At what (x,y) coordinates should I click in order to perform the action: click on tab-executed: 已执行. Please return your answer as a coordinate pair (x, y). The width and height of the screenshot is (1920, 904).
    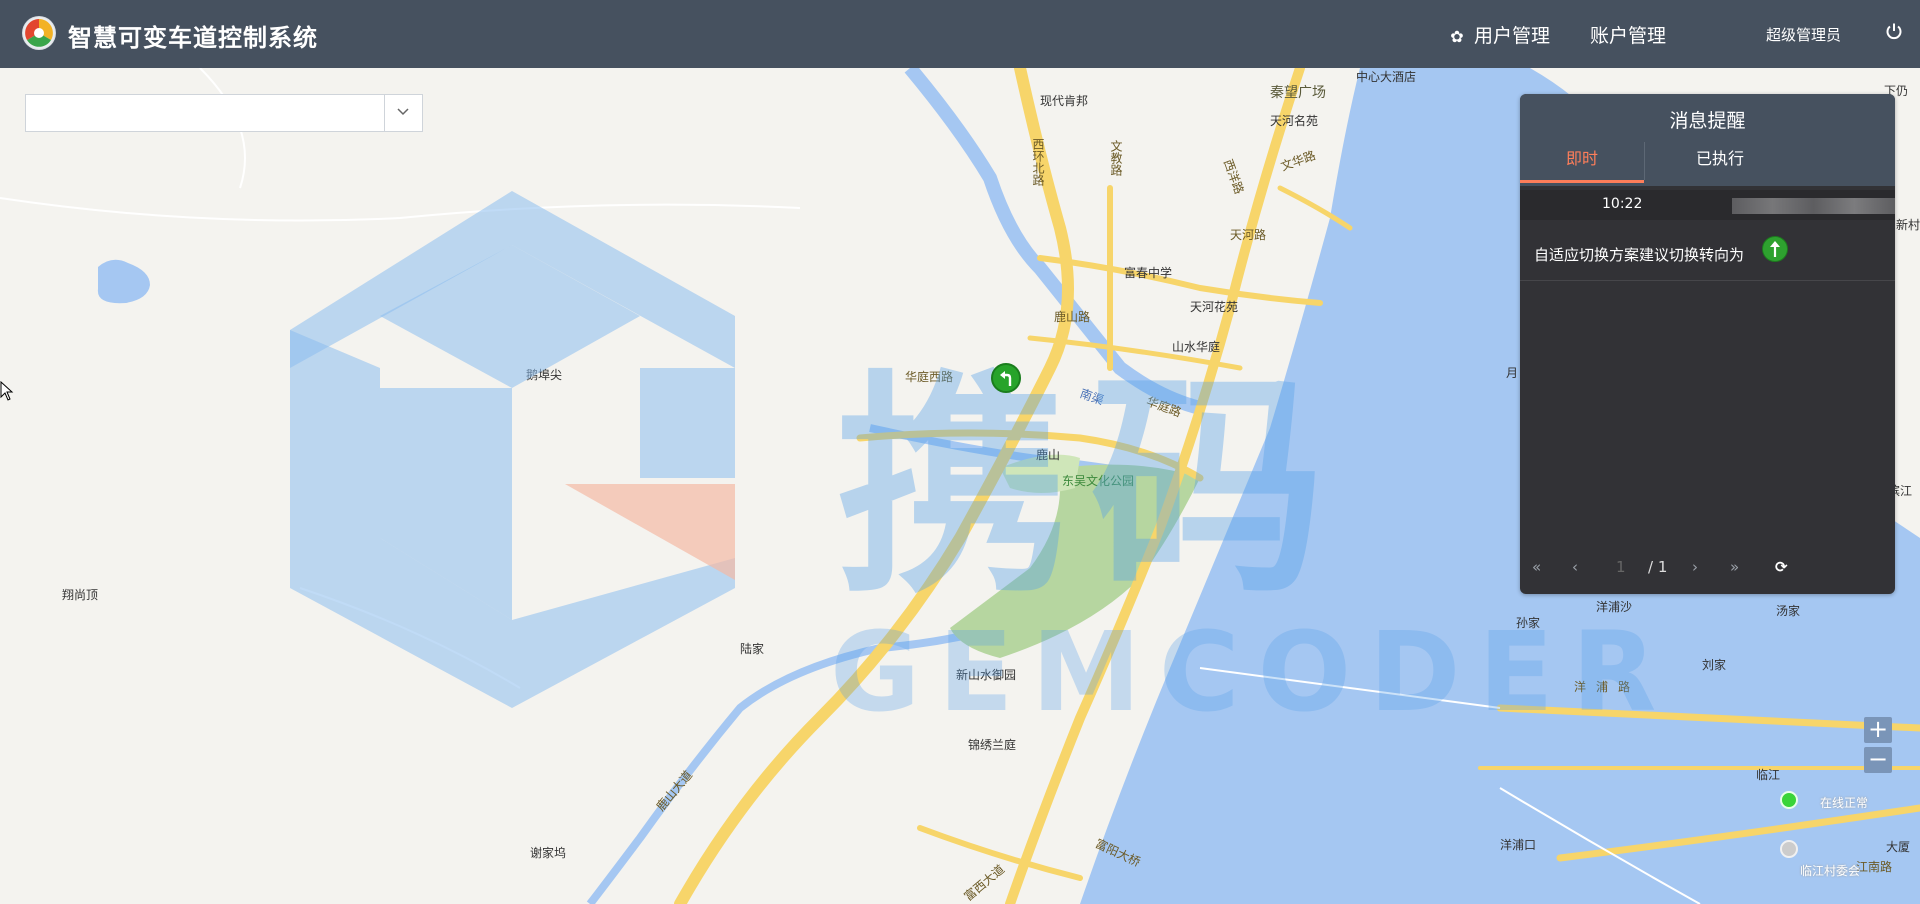
    Looking at the image, I should click on (1719, 161).